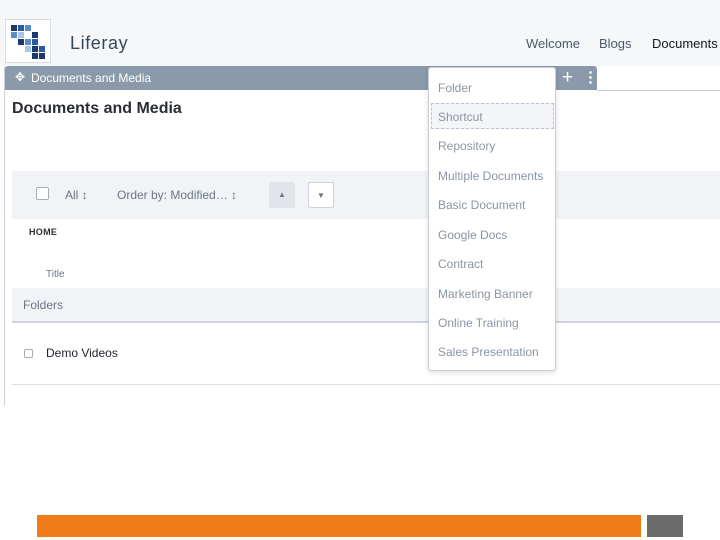 This screenshot has width=720, height=540. I want to click on menu-item-contract: Contract, so click(460, 264).